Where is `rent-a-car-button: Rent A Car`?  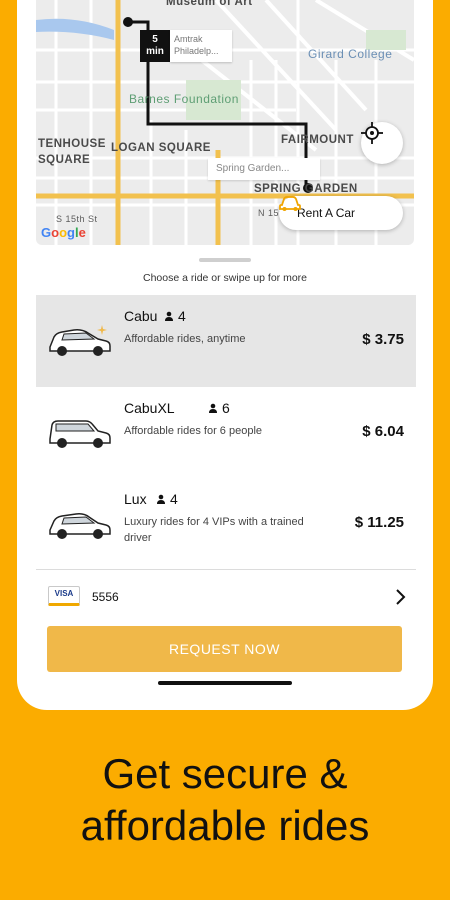
rent-a-car-button: Rent A Car is located at coordinates (341, 213).